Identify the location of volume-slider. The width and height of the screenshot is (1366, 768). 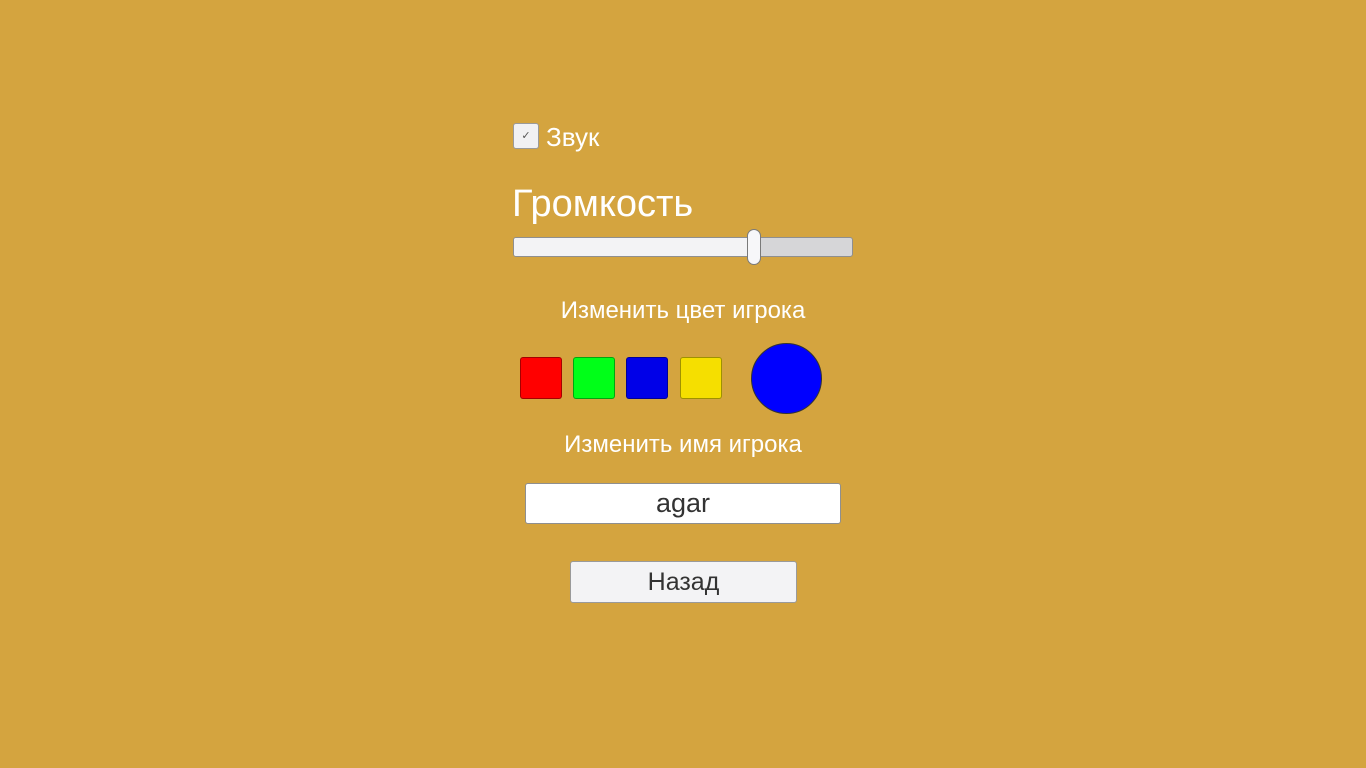
(683, 247).